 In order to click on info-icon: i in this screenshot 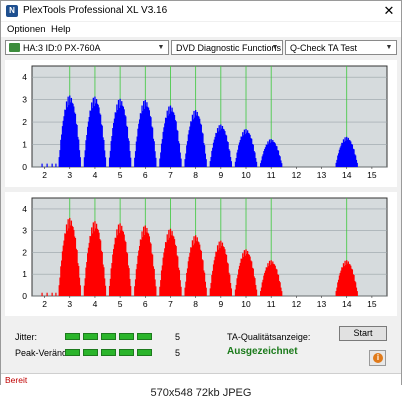, I will do `click(378, 358)`.